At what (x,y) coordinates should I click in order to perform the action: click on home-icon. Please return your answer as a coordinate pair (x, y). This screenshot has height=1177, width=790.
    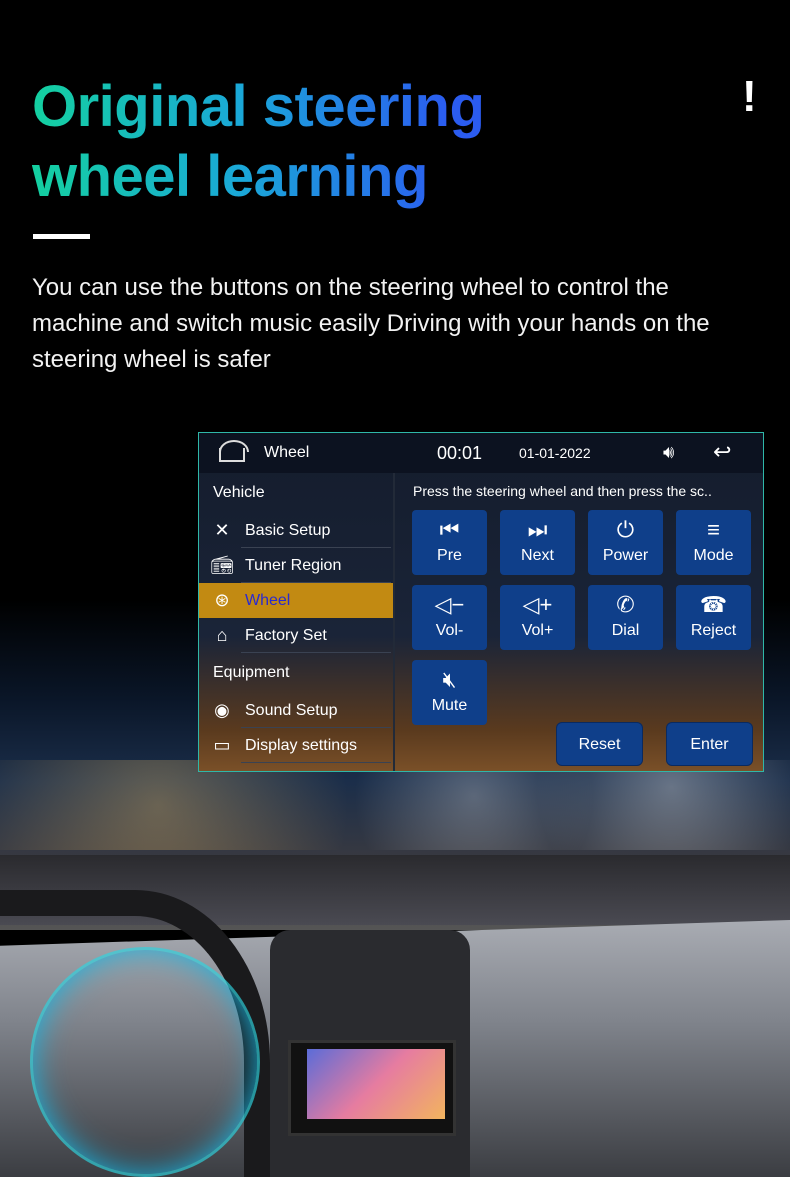
    Looking at the image, I should click on (234, 451).